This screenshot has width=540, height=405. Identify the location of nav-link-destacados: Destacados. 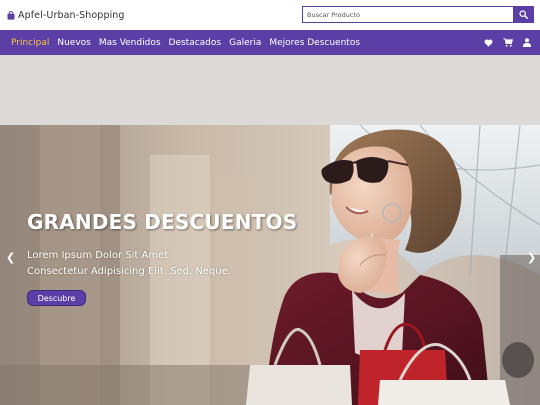
(195, 43).